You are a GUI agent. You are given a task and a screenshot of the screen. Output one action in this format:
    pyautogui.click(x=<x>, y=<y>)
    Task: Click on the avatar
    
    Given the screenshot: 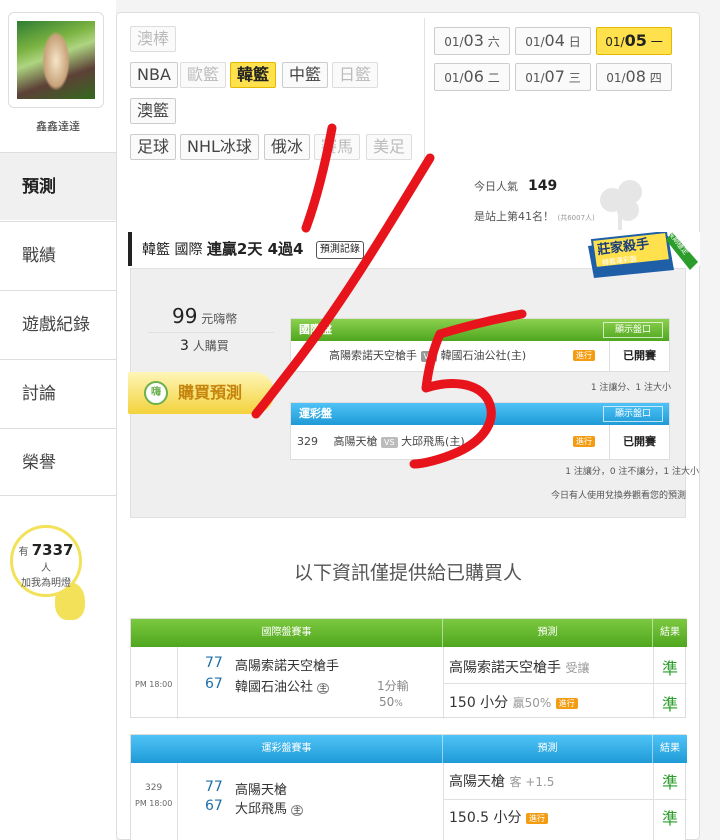 What is the action you would take?
    pyautogui.click(x=56, y=60)
    